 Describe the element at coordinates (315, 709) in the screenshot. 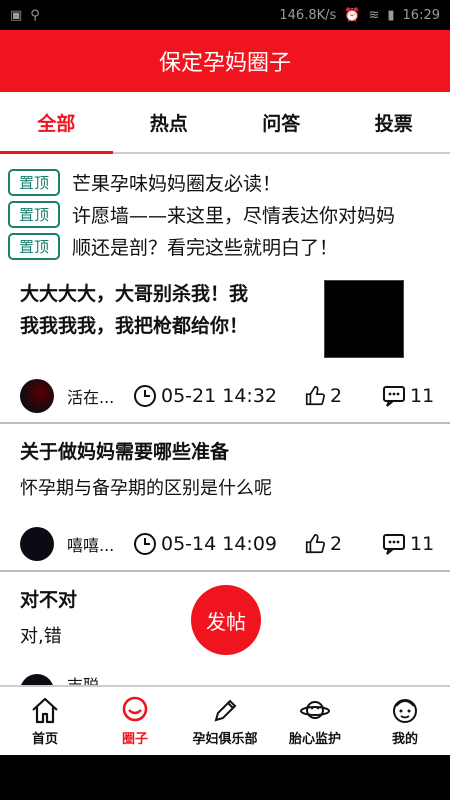

I see `planet-icon` at that location.